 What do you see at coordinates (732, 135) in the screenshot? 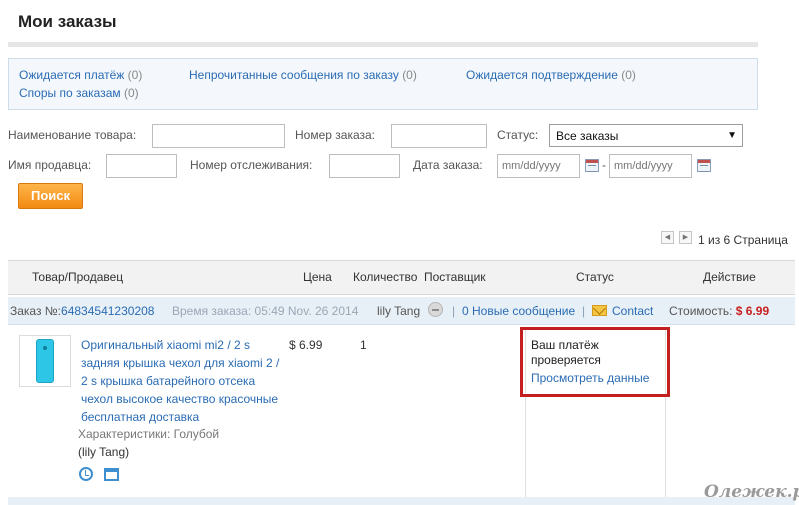
I see `dropdown-arrow-icon: ▼` at bounding box center [732, 135].